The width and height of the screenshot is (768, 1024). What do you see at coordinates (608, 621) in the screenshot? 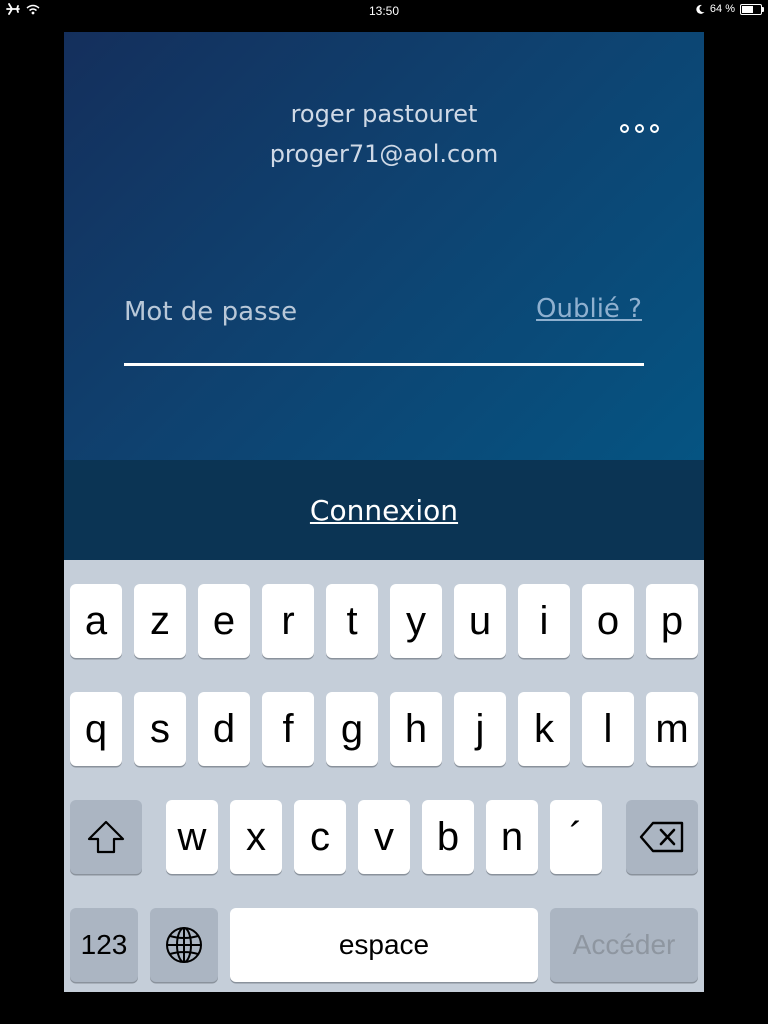
I see `key-row1-8: o` at bounding box center [608, 621].